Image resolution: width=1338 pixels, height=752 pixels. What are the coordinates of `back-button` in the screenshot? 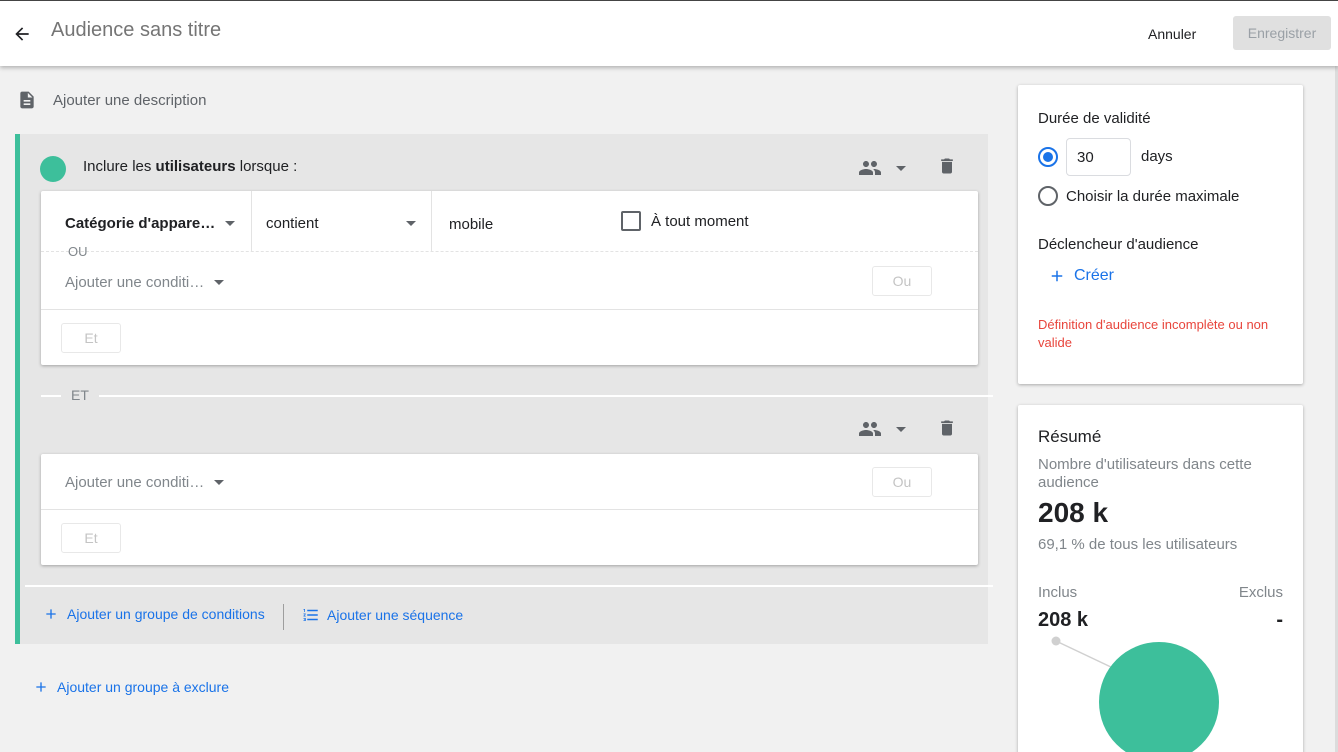 It's located at (22, 34).